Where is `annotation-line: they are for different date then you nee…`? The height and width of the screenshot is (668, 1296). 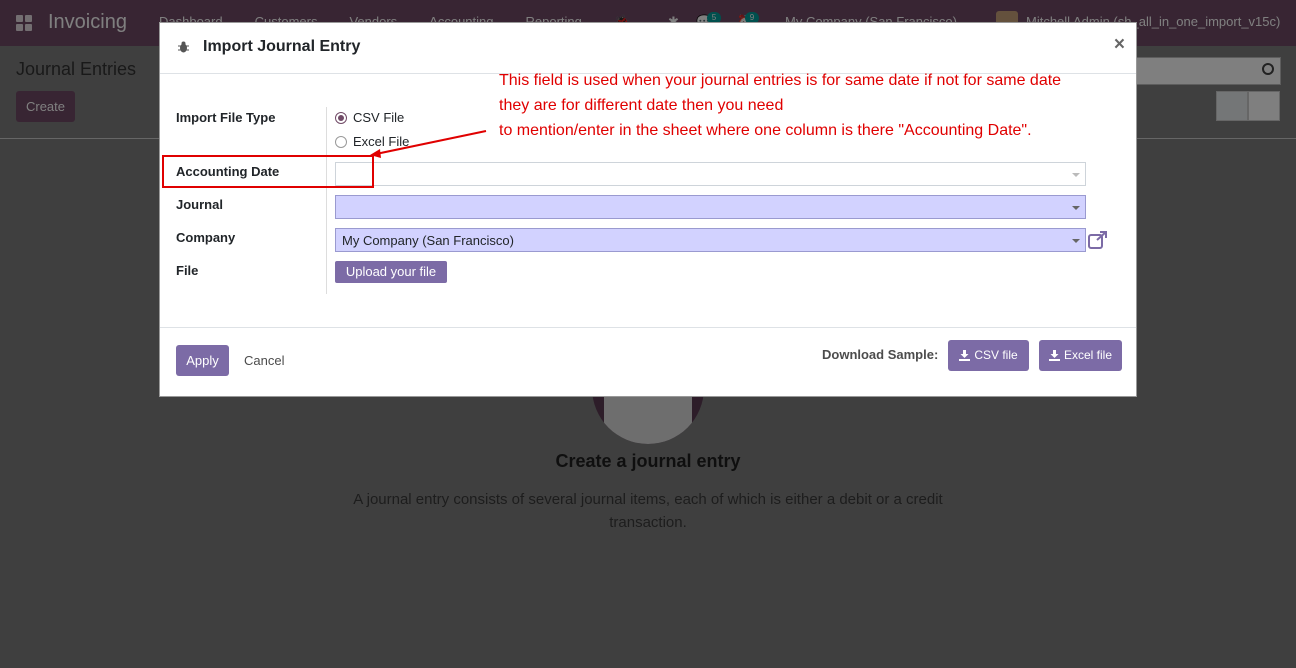 annotation-line: they are for different date then you nee… is located at coordinates (641, 105).